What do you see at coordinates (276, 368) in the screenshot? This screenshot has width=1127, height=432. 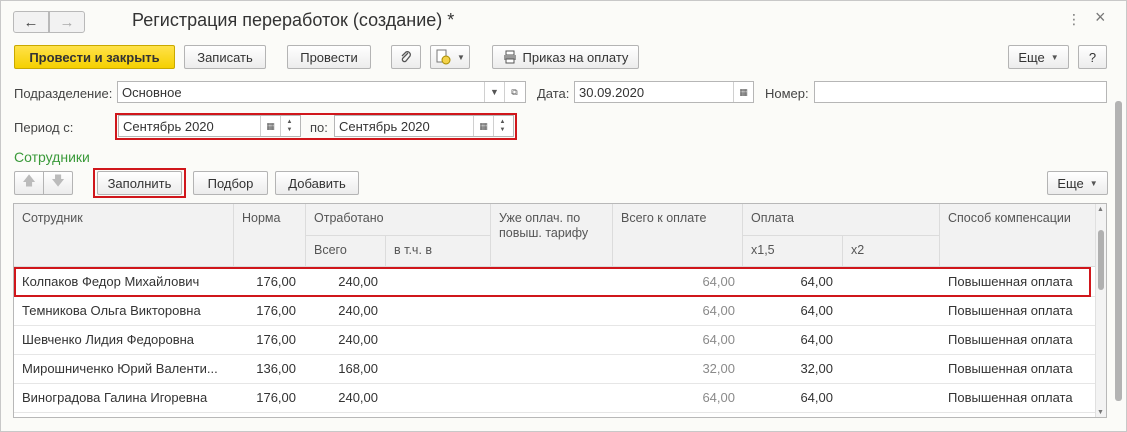 I see `cell-norm: 136,00` at bounding box center [276, 368].